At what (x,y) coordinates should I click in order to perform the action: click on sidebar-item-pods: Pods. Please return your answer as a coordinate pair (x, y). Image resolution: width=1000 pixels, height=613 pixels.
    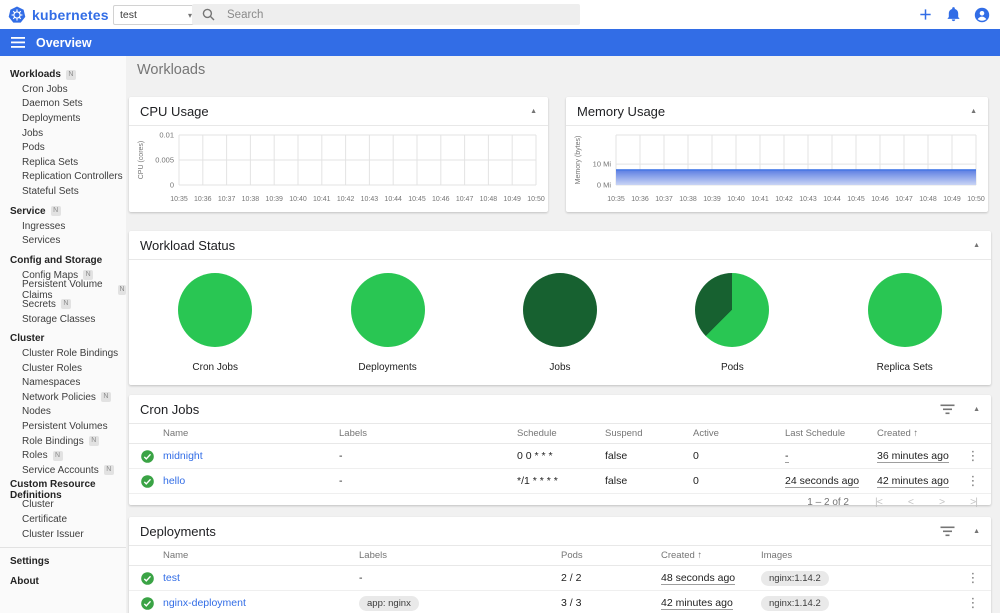
    Looking at the image, I should click on (63, 147).